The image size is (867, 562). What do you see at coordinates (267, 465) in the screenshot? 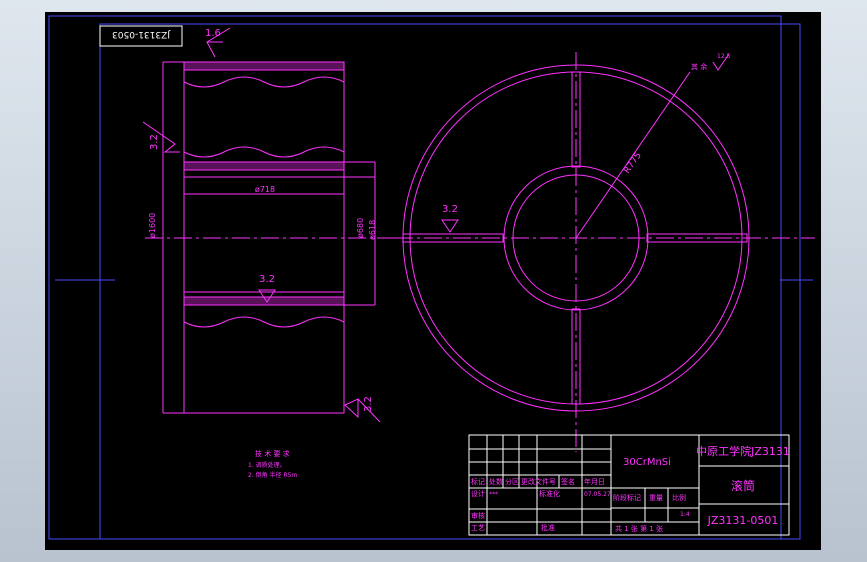
I see `tech-req-item-1: 1. 调质处理。` at bounding box center [267, 465].